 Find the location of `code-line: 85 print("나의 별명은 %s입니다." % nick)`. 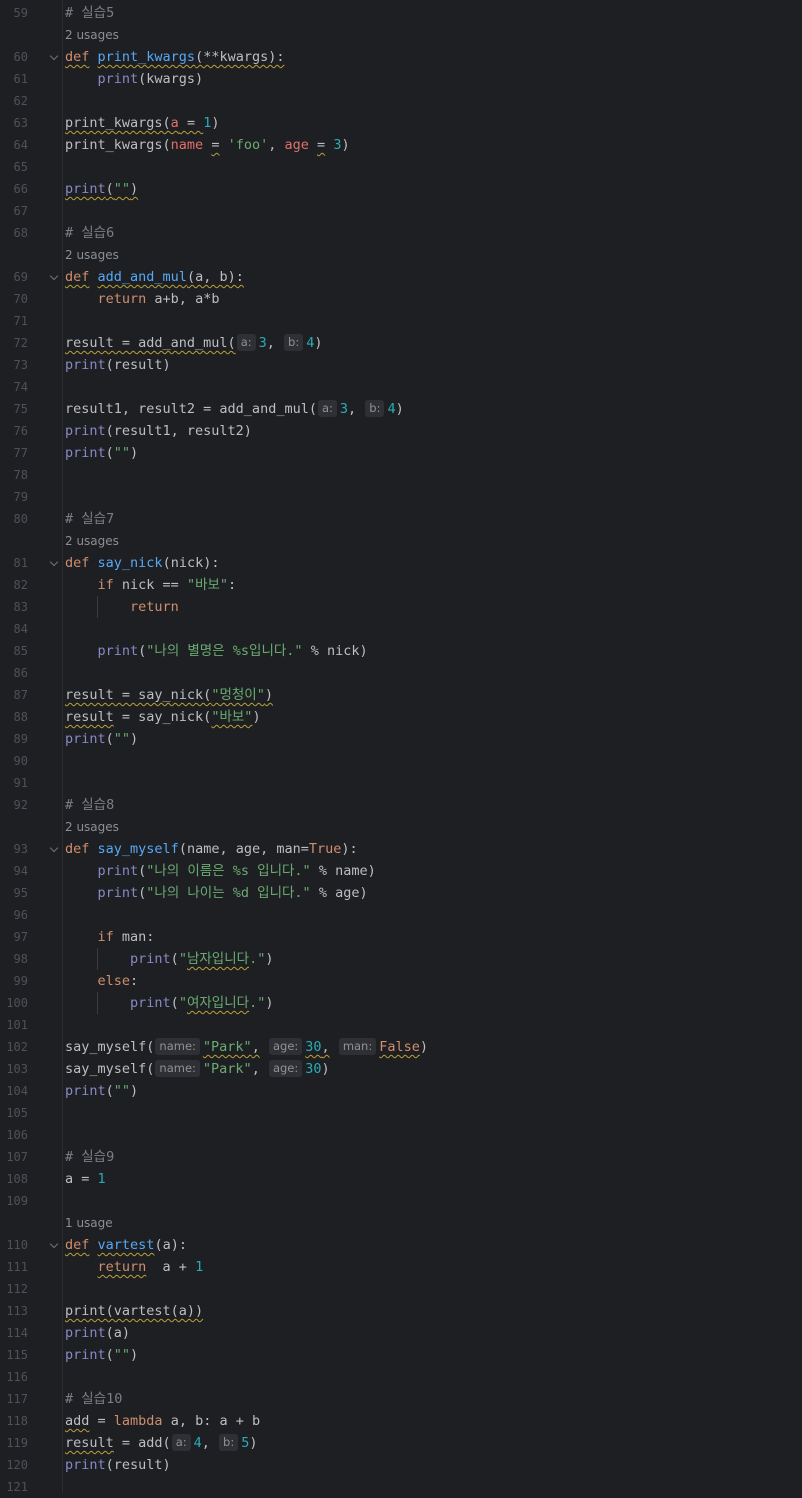

code-line: 85 print("나의 별명은 %s입니다." % nick) is located at coordinates (401, 651).